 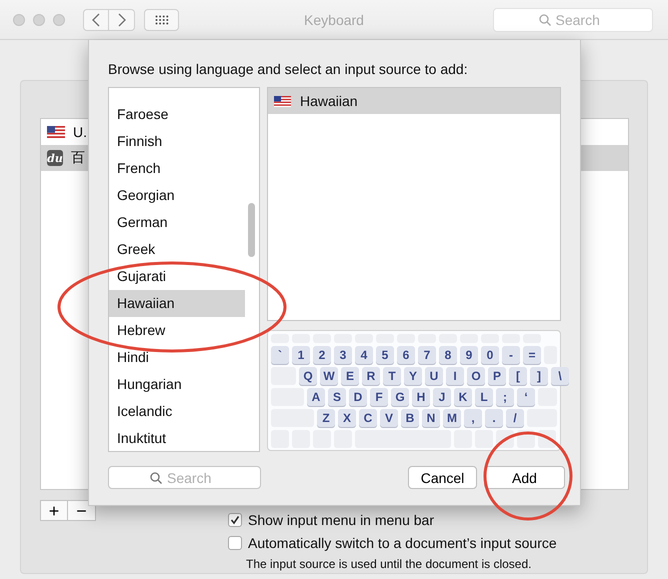 What do you see at coordinates (539, 376) in the screenshot?
I see `keyboard-key: ]` at bounding box center [539, 376].